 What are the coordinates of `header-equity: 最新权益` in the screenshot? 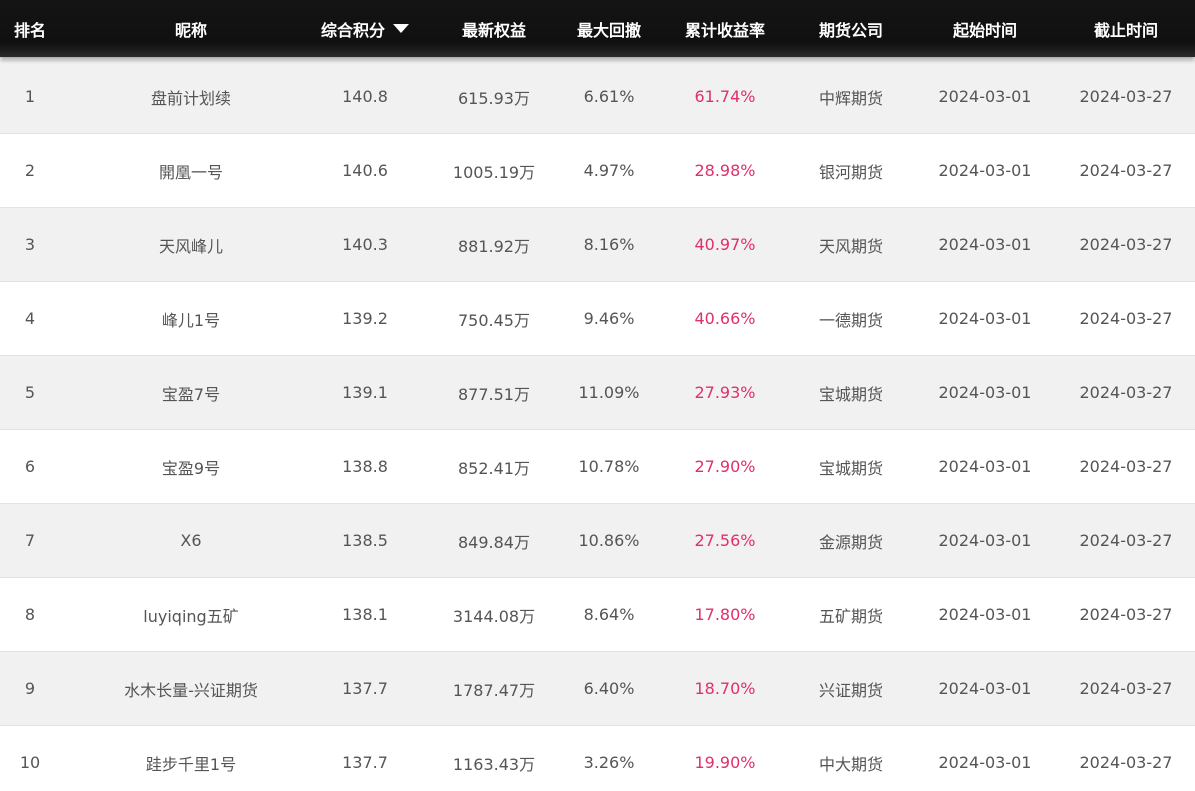 It's located at (494, 28).